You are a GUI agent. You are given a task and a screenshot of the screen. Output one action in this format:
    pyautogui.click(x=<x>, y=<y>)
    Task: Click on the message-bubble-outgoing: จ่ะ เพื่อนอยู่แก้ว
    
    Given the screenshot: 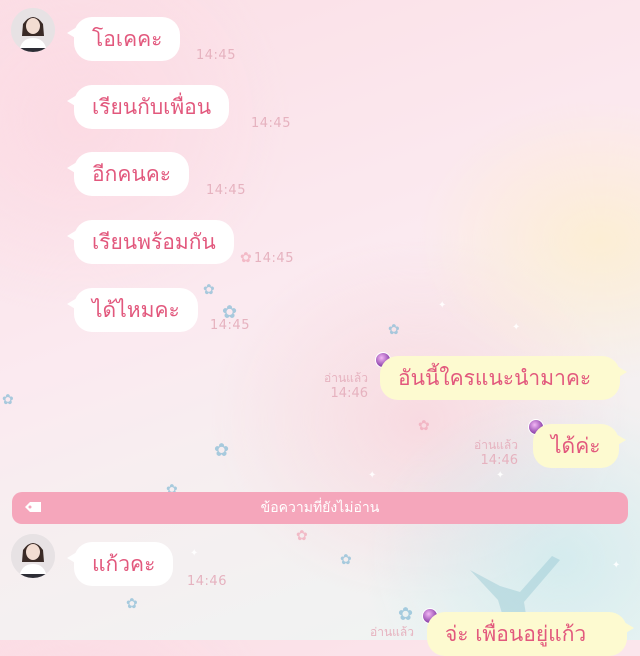 What is the action you would take?
    pyautogui.click(x=530, y=634)
    